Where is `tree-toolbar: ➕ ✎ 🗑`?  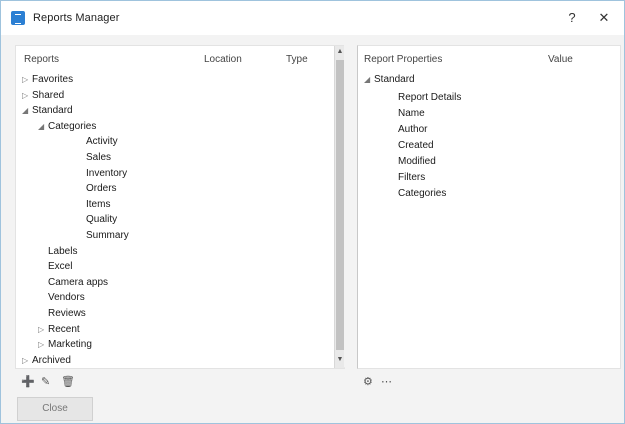
tree-toolbar: ➕ ✎ 🗑 is located at coordinates (179, 382).